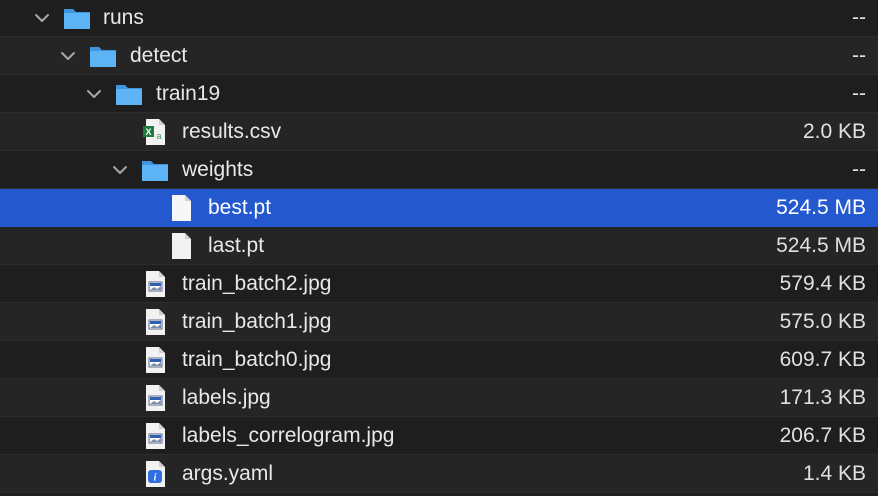 This screenshot has width=878, height=496. What do you see at coordinates (822, 359) in the screenshot?
I see `file-size: 609.7 KB` at bounding box center [822, 359].